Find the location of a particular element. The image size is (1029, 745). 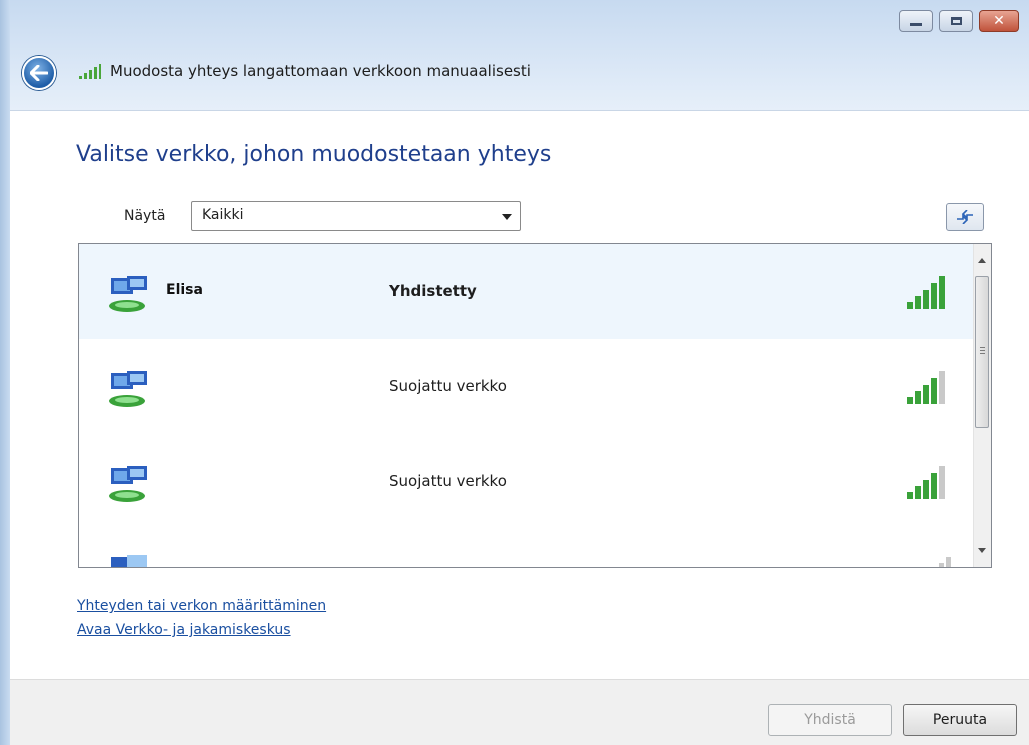

back-button is located at coordinates (39, 73).